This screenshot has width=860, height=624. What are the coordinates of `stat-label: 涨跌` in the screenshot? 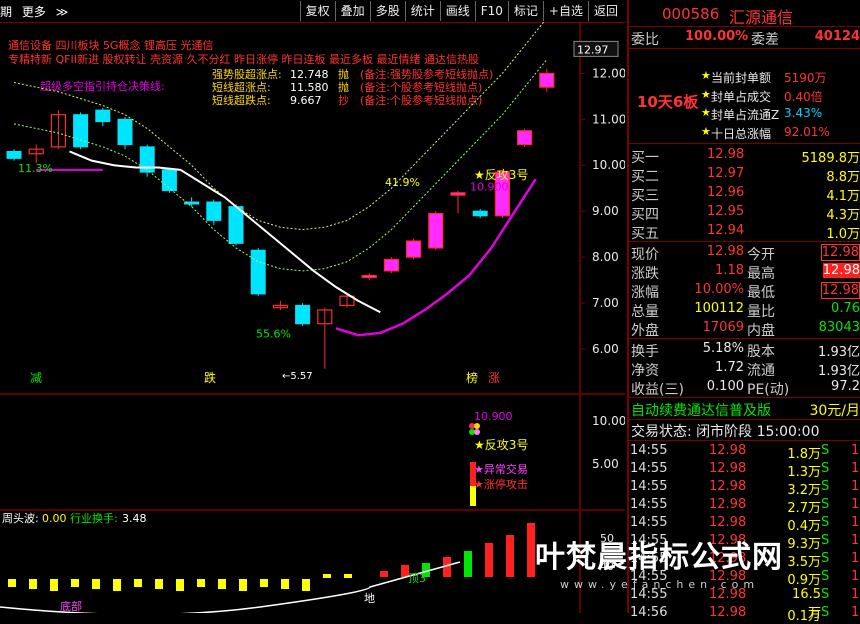 It's located at (645, 273).